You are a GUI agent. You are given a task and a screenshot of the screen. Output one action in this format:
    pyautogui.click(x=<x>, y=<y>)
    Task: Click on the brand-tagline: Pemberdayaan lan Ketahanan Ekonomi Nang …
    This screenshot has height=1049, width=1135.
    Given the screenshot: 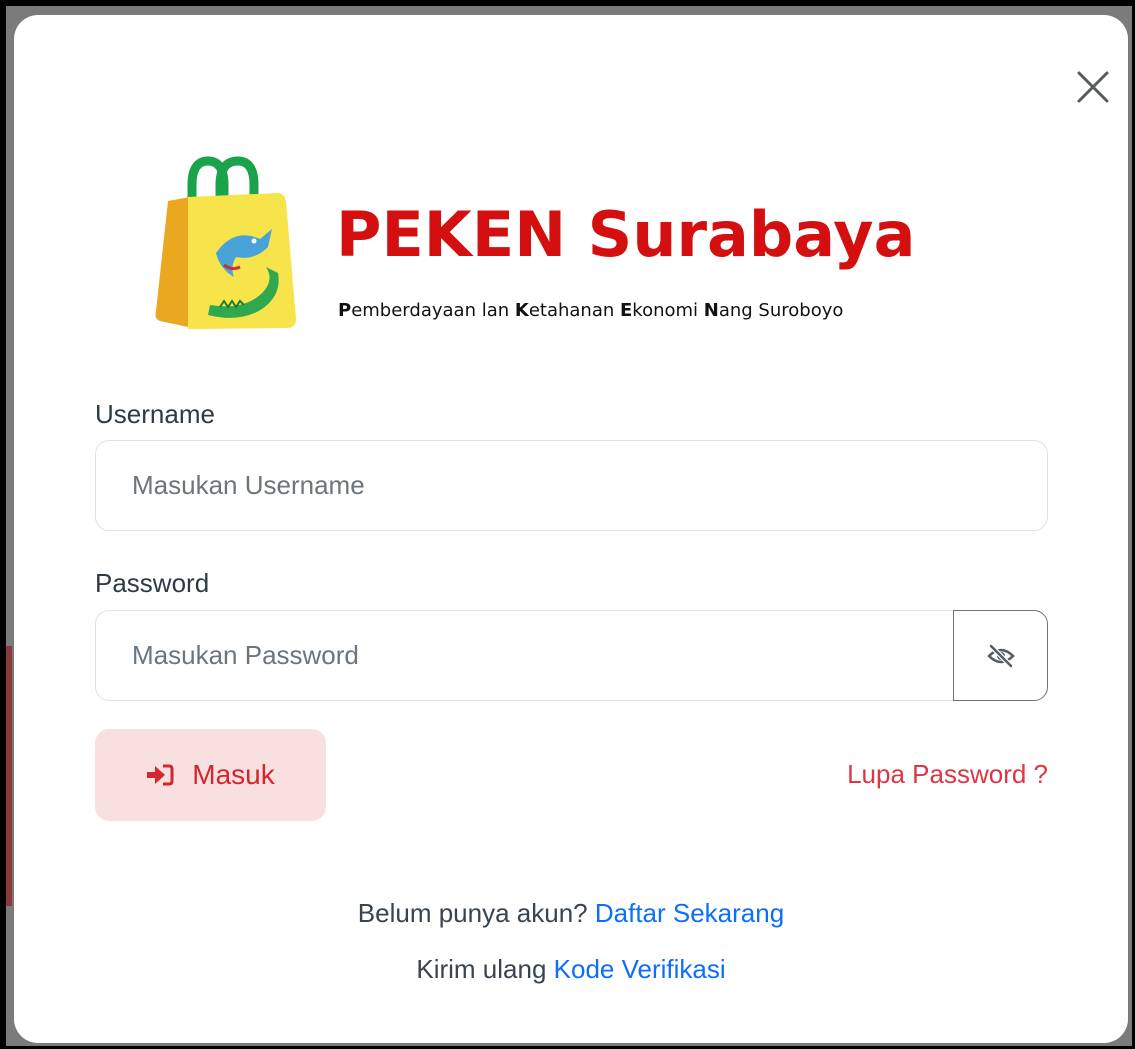 What is the action you would take?
    pyautogui.click(x=591, y=310)
    